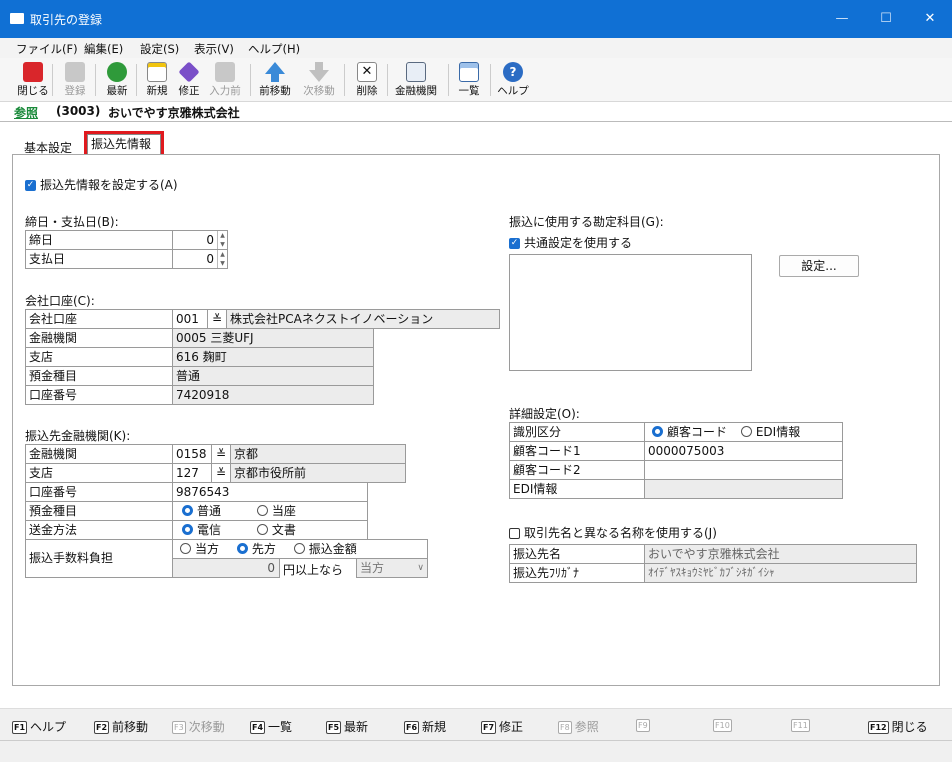 The height and width of the screenshot is (762, 952). Describe the element at coordinates (613, 532) in the screenshot. I see `alt-name-checkbox: 取引先名と異なる名称を使用する(J)` at that location.